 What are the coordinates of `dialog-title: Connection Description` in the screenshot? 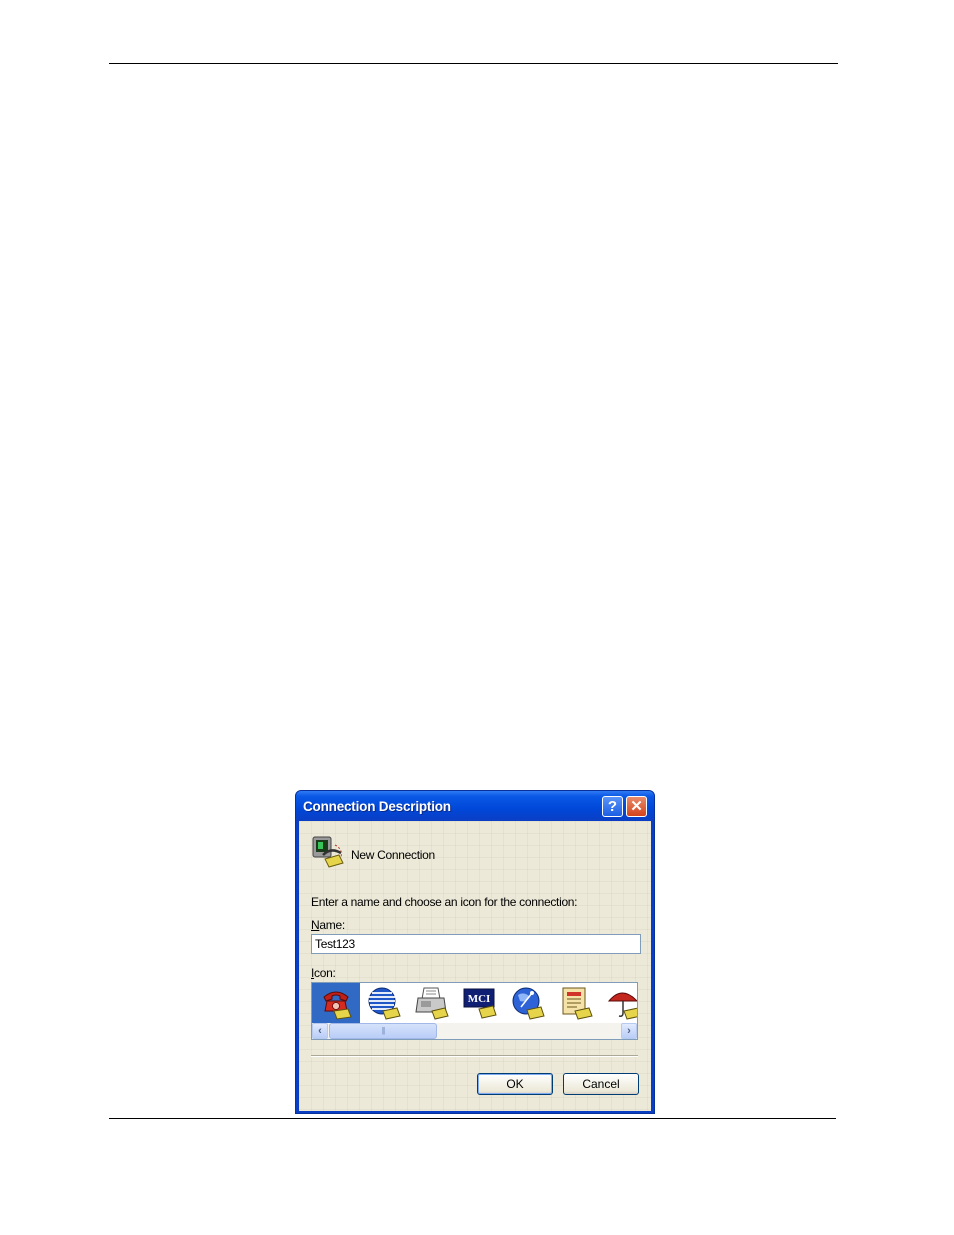 It's located at (377, 806).